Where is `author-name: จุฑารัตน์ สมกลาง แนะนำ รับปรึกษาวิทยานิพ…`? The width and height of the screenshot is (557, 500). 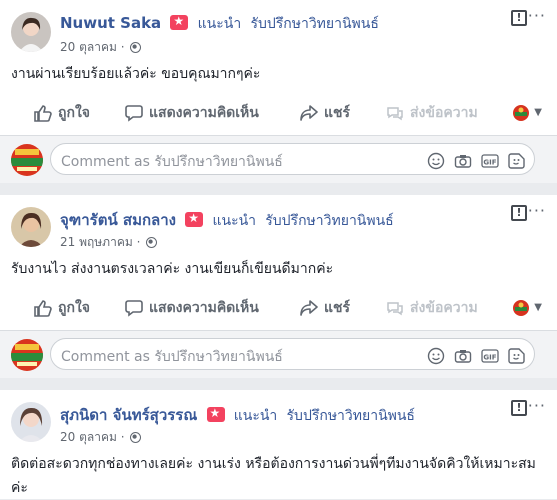
author-name: จุฑารัตน์ สมกลาง แนะนำ รับปรึกษาวิทยานิพ… is located at coordinates (227, 220).